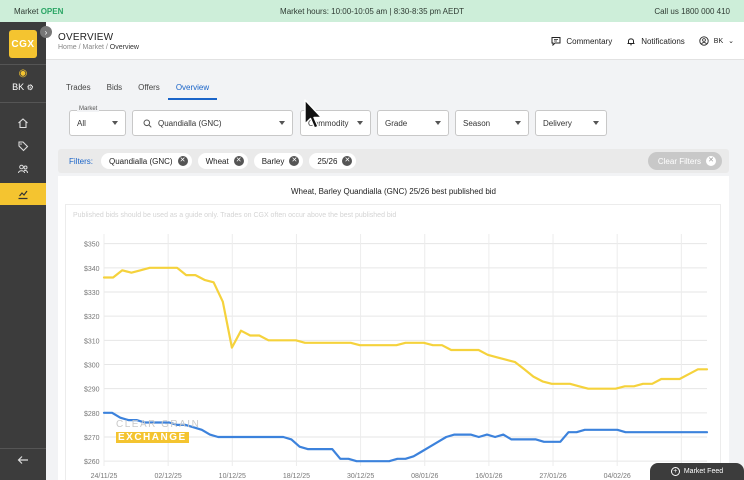 The width and height of the screenshot is (744, 480). Describe the element at coordinates (104, 476) in the screenshot. I see `x-tick-label: 24/11/25` at that location.